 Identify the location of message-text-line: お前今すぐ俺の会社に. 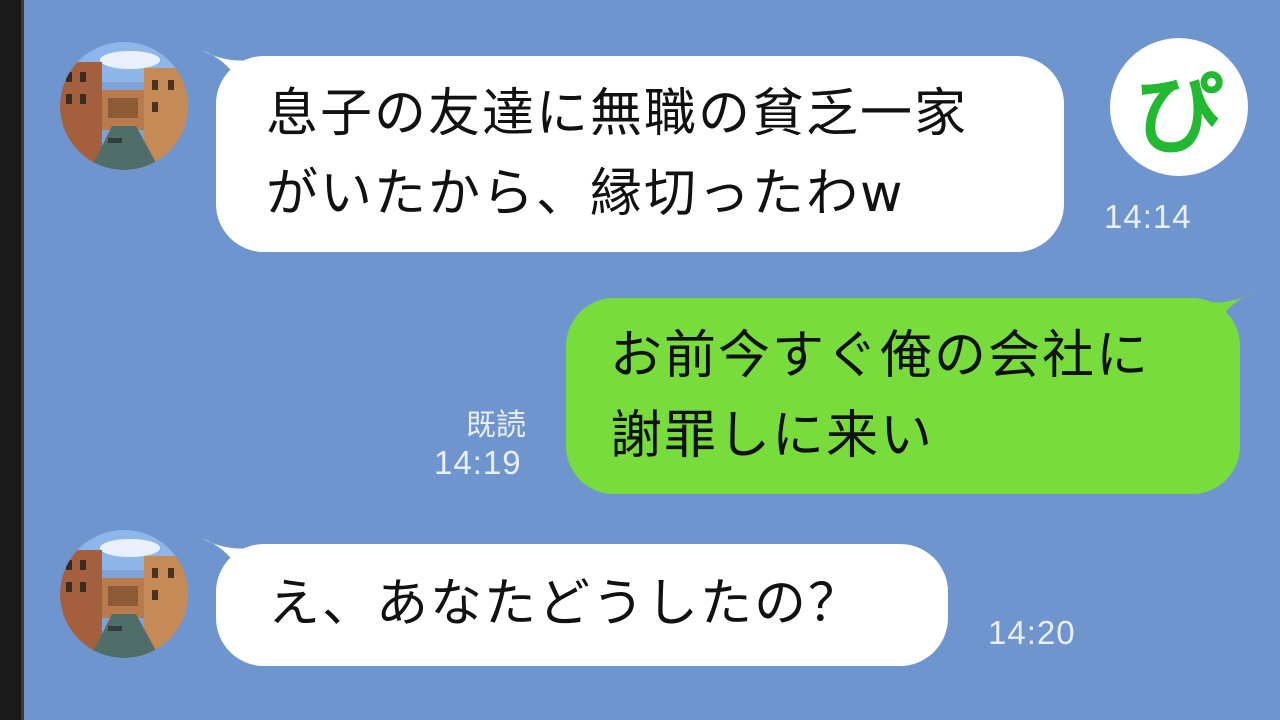
(880, 356).